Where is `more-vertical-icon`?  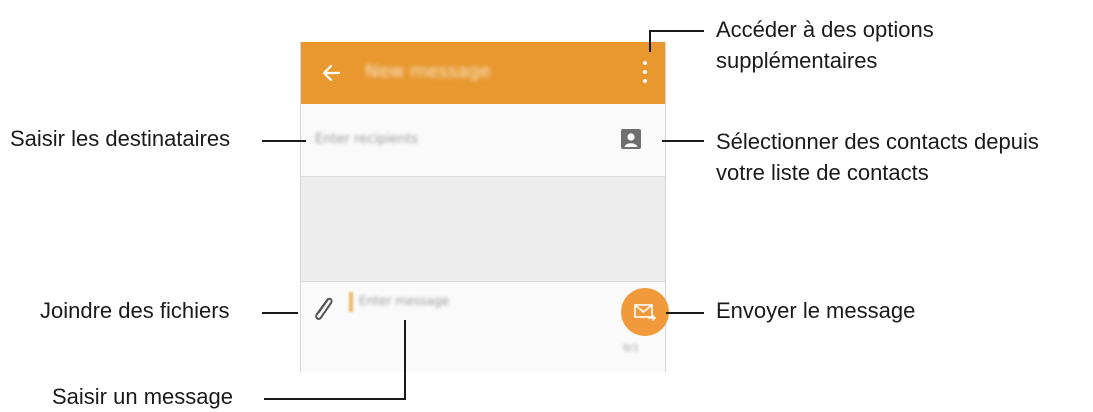 more-vertical-icon is located at coordinates (645, 73).